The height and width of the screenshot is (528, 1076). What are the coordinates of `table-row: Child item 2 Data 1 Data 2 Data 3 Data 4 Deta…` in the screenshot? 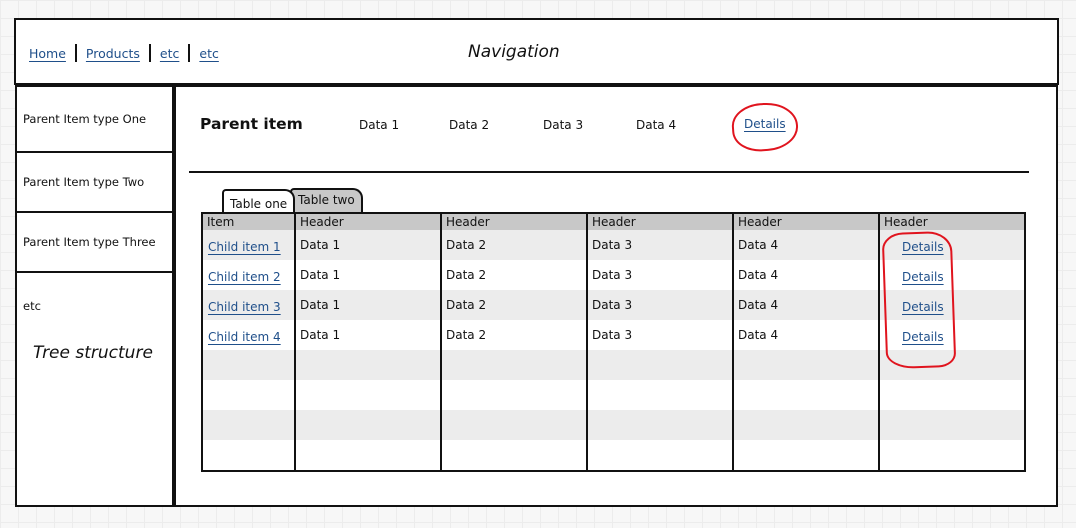 It's located at (613, 275).